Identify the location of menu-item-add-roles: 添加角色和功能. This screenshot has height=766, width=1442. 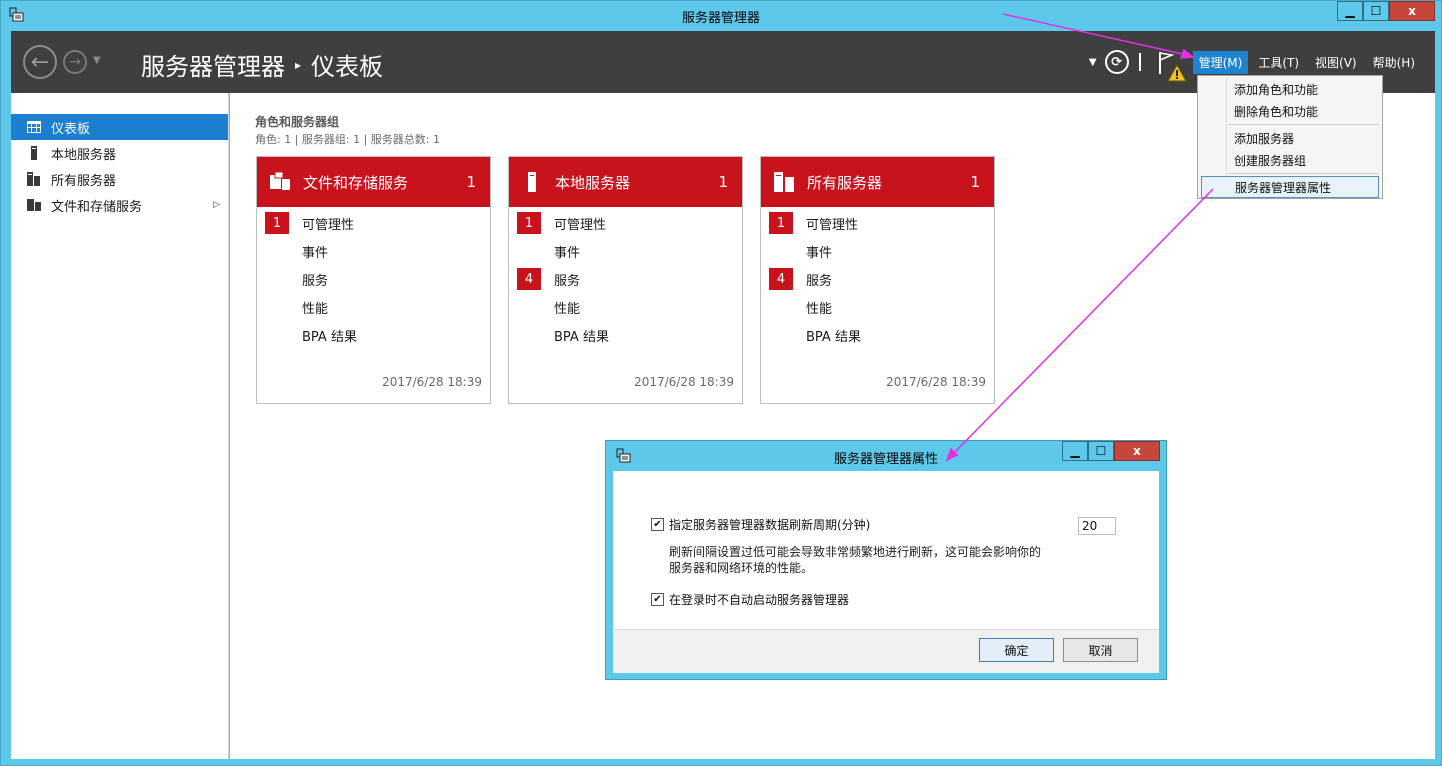
(1290, 89).